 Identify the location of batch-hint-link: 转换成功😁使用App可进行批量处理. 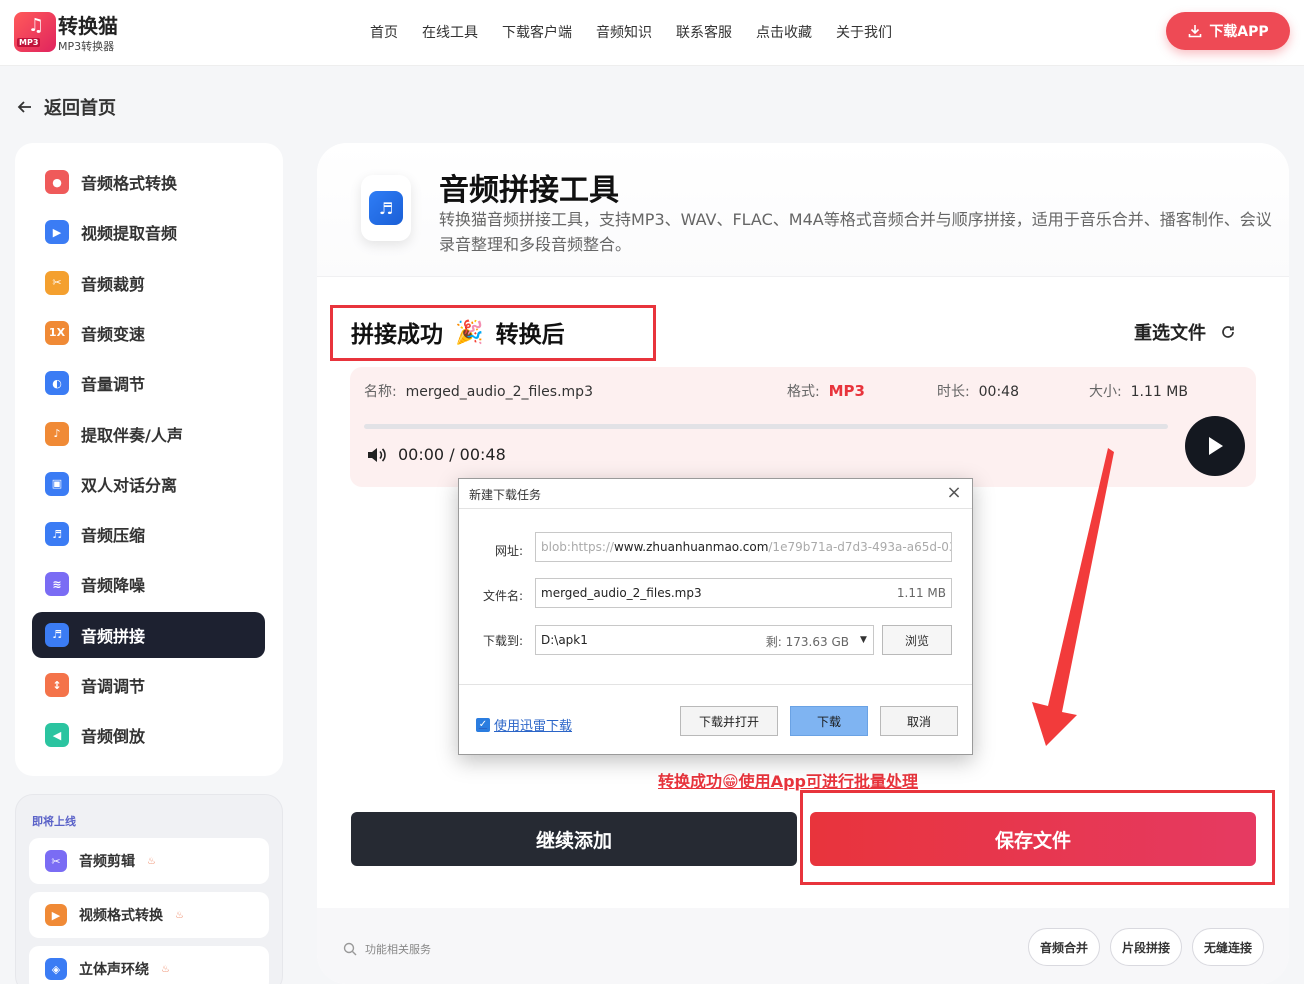
(788, 780).